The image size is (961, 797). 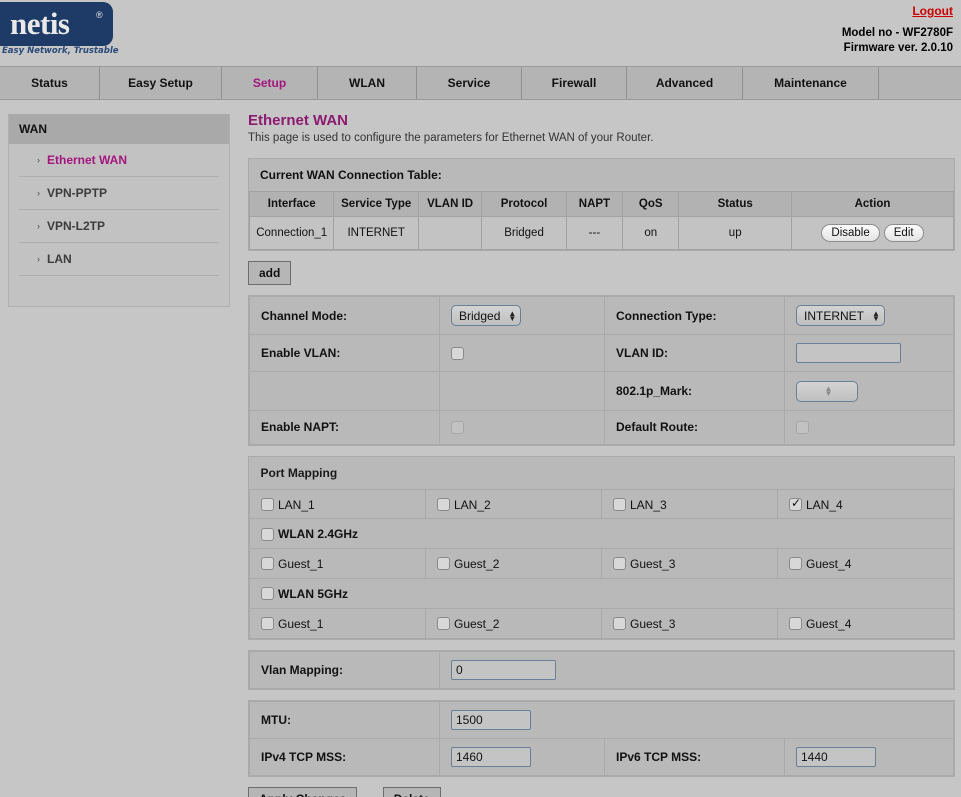 What do you see at coordinates (119, 129) in the screenshot?
I see `sidebar-group-wan: WAN` at bounding box center [119, 129].